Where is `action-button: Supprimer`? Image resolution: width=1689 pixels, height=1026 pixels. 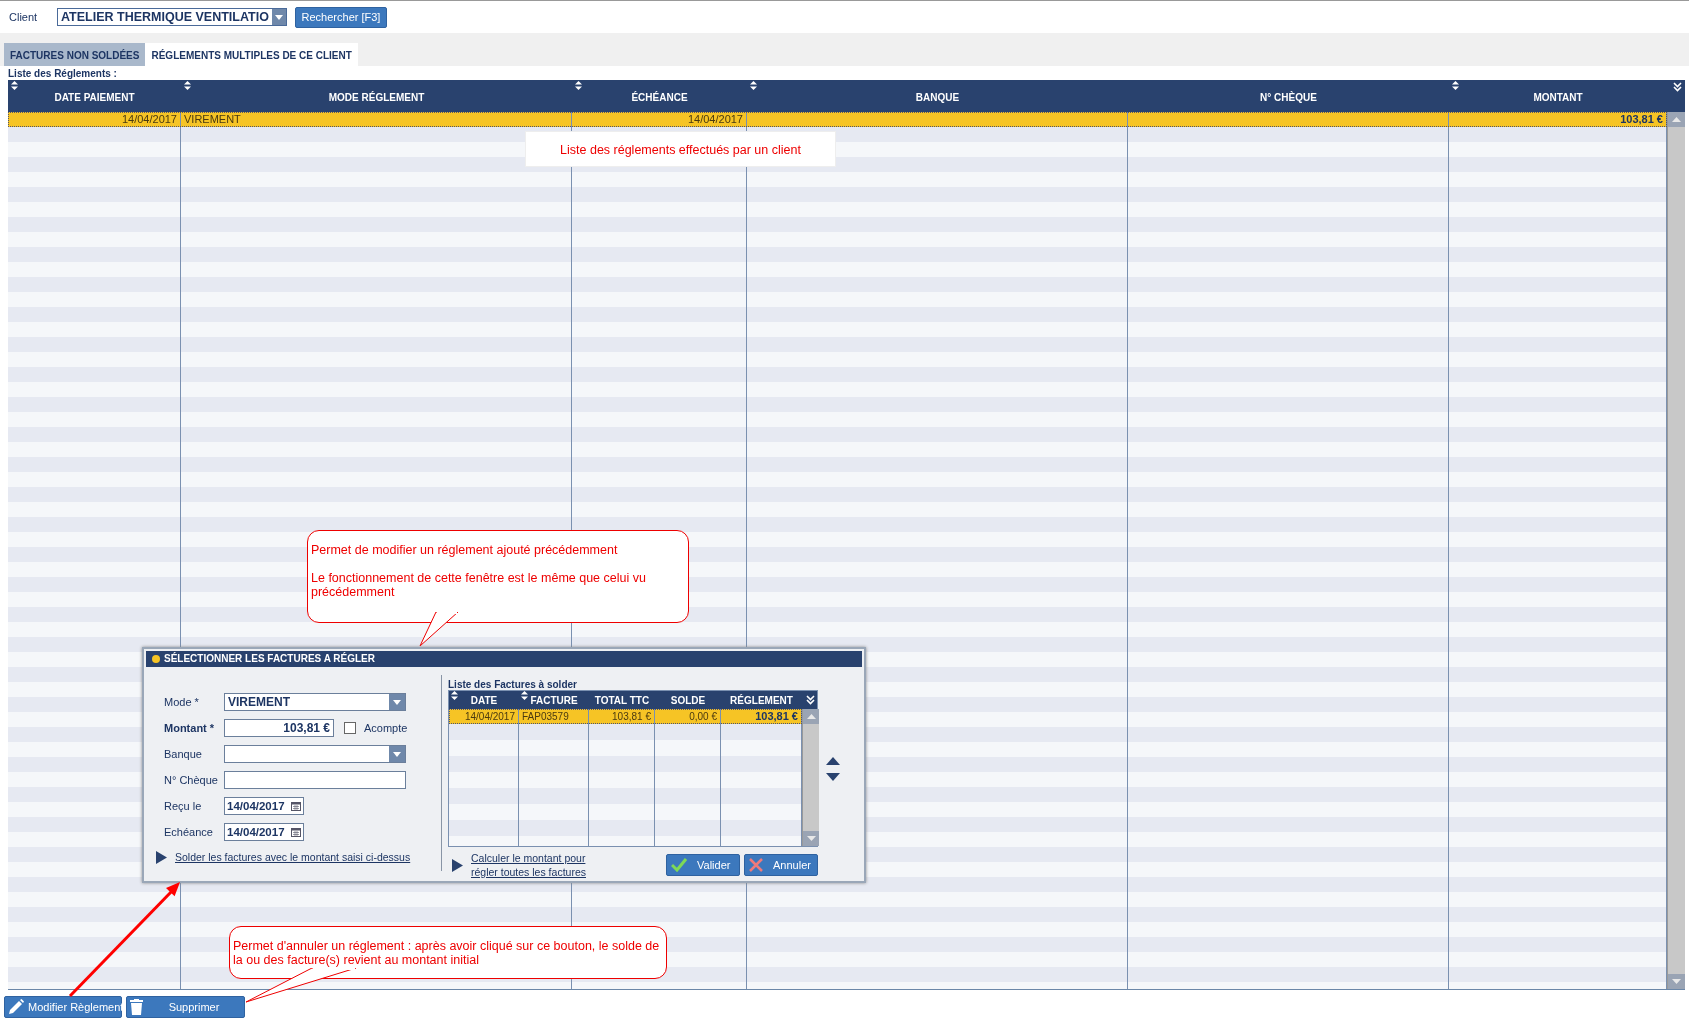 action-button: Supprimer is located at coordinates (185, 1007).